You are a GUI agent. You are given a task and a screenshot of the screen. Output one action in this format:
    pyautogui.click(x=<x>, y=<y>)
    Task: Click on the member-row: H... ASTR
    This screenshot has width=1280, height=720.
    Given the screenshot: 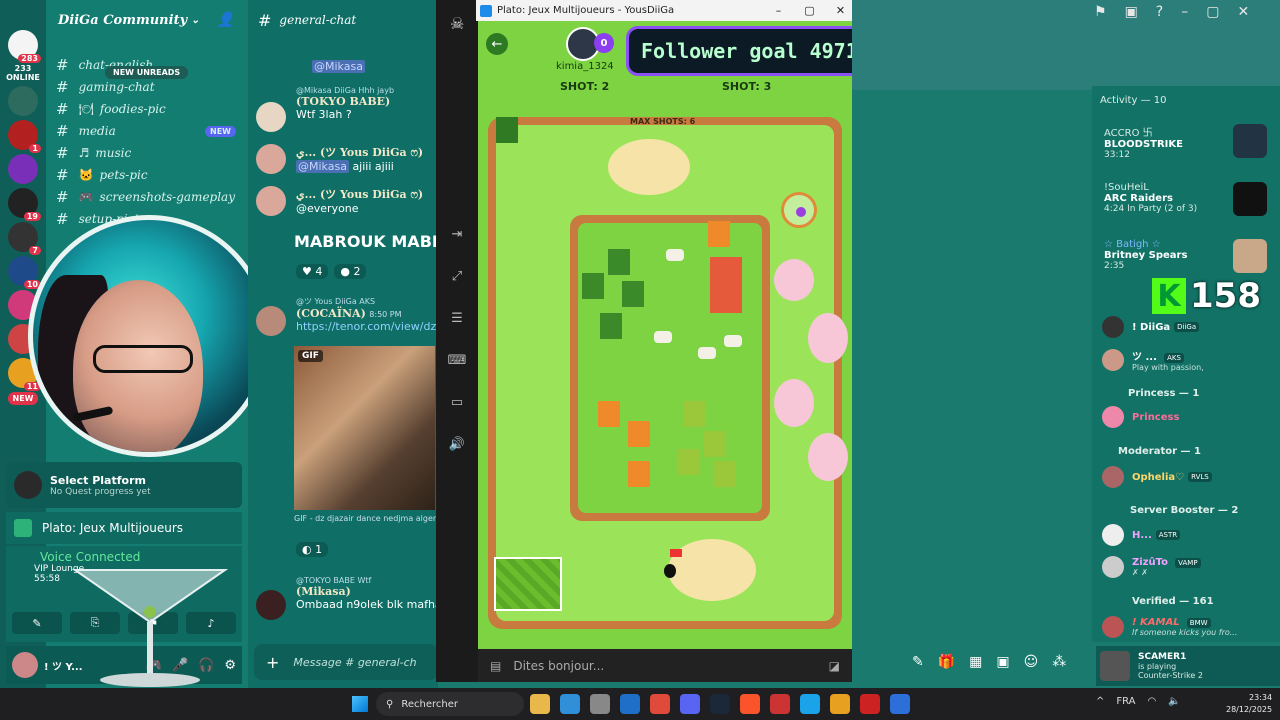 What is the action you would take?
    pyautogui.click(x=1141, y=535)
    